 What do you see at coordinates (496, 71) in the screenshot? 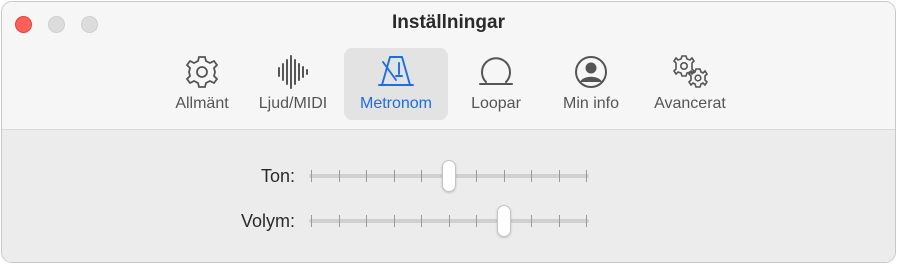
I see `loop-icon` at bounding box center [496, 71].